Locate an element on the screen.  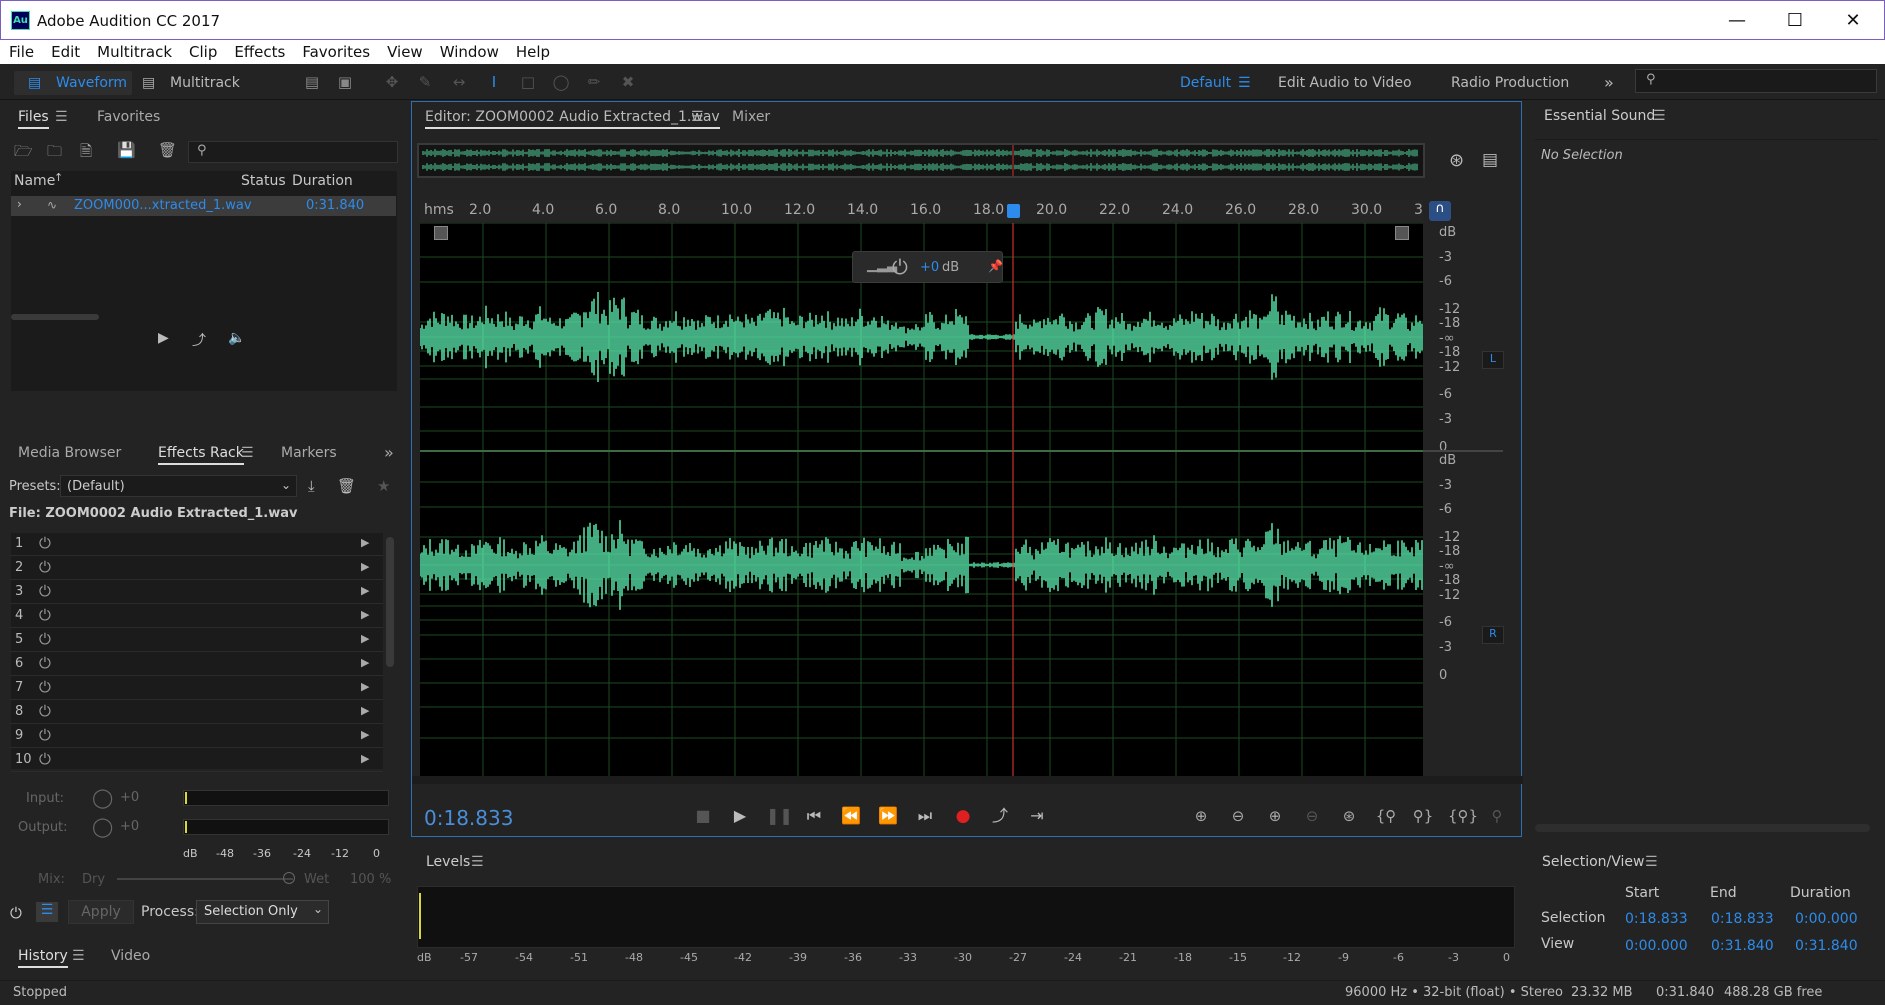
workspace-default: Default is located at coordinates (1205, 83).